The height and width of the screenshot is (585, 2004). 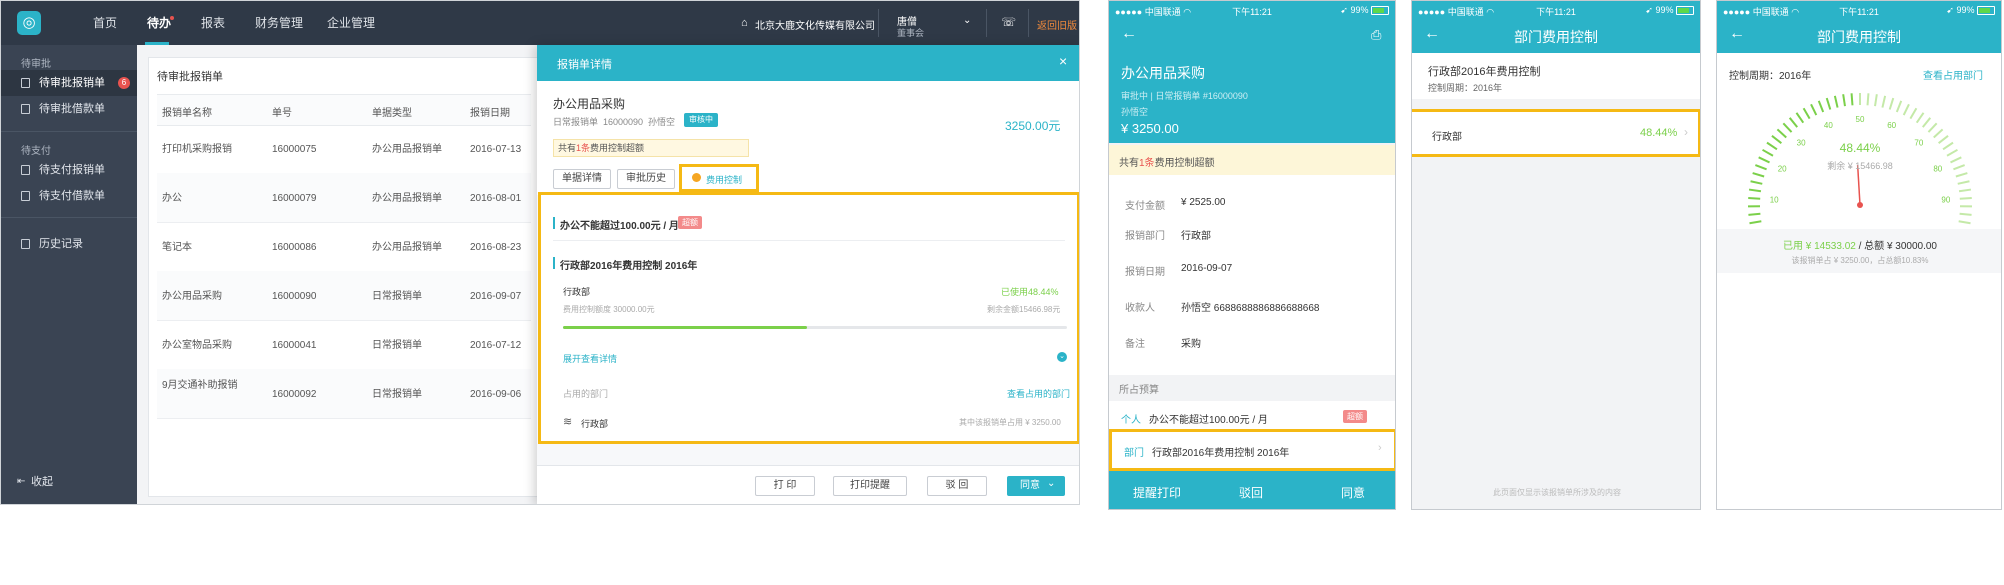 I want to click on nav-enterprise: 企业管理, so click(x=351, y=23).